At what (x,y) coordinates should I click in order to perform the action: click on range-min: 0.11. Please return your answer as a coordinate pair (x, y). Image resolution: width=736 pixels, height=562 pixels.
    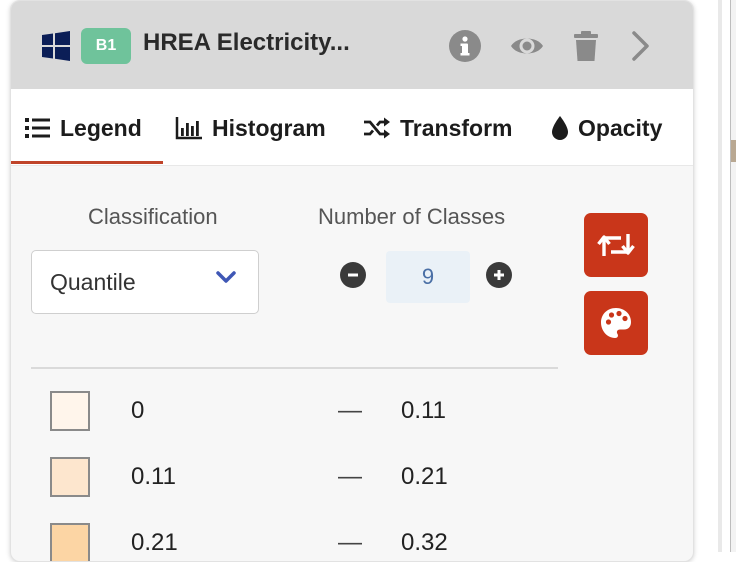
    Looking at the image, I should click on (153, 476).